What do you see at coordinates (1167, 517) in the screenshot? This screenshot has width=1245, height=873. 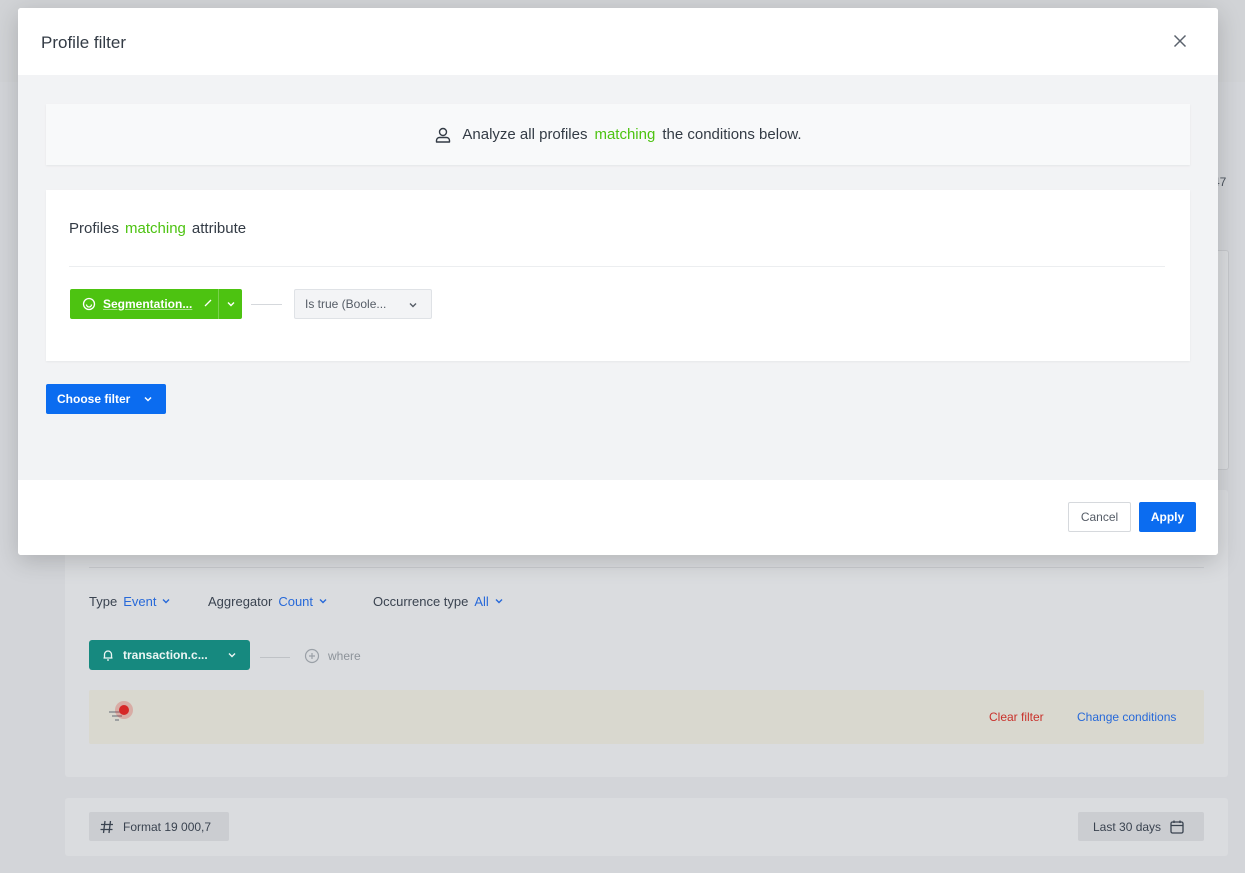 I see `apply-button: Apply` at bounding box center [1167, 517].